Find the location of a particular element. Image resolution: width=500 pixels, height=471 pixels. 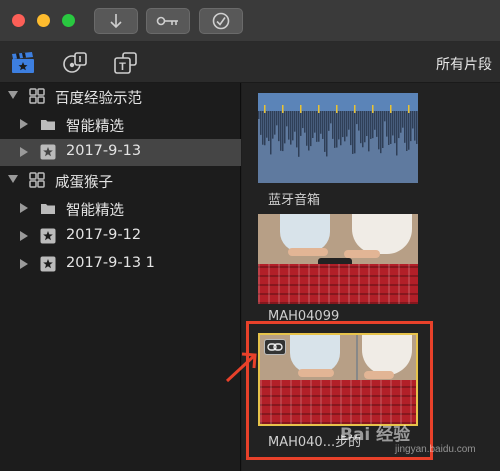

browser-toolbar: T 所有片段 is located at coordinates (250, 62).